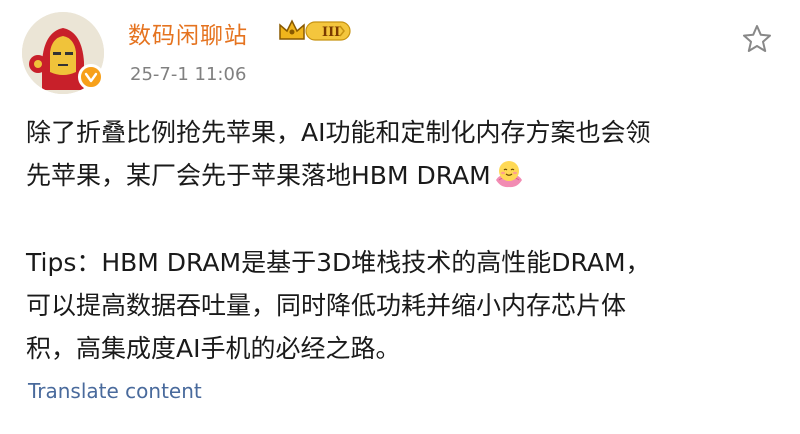 This screenshot has height=434, width=800. Describe the element at coordinates (331, 32) in the screenshot. I see `vip-level-label: III` at that location.